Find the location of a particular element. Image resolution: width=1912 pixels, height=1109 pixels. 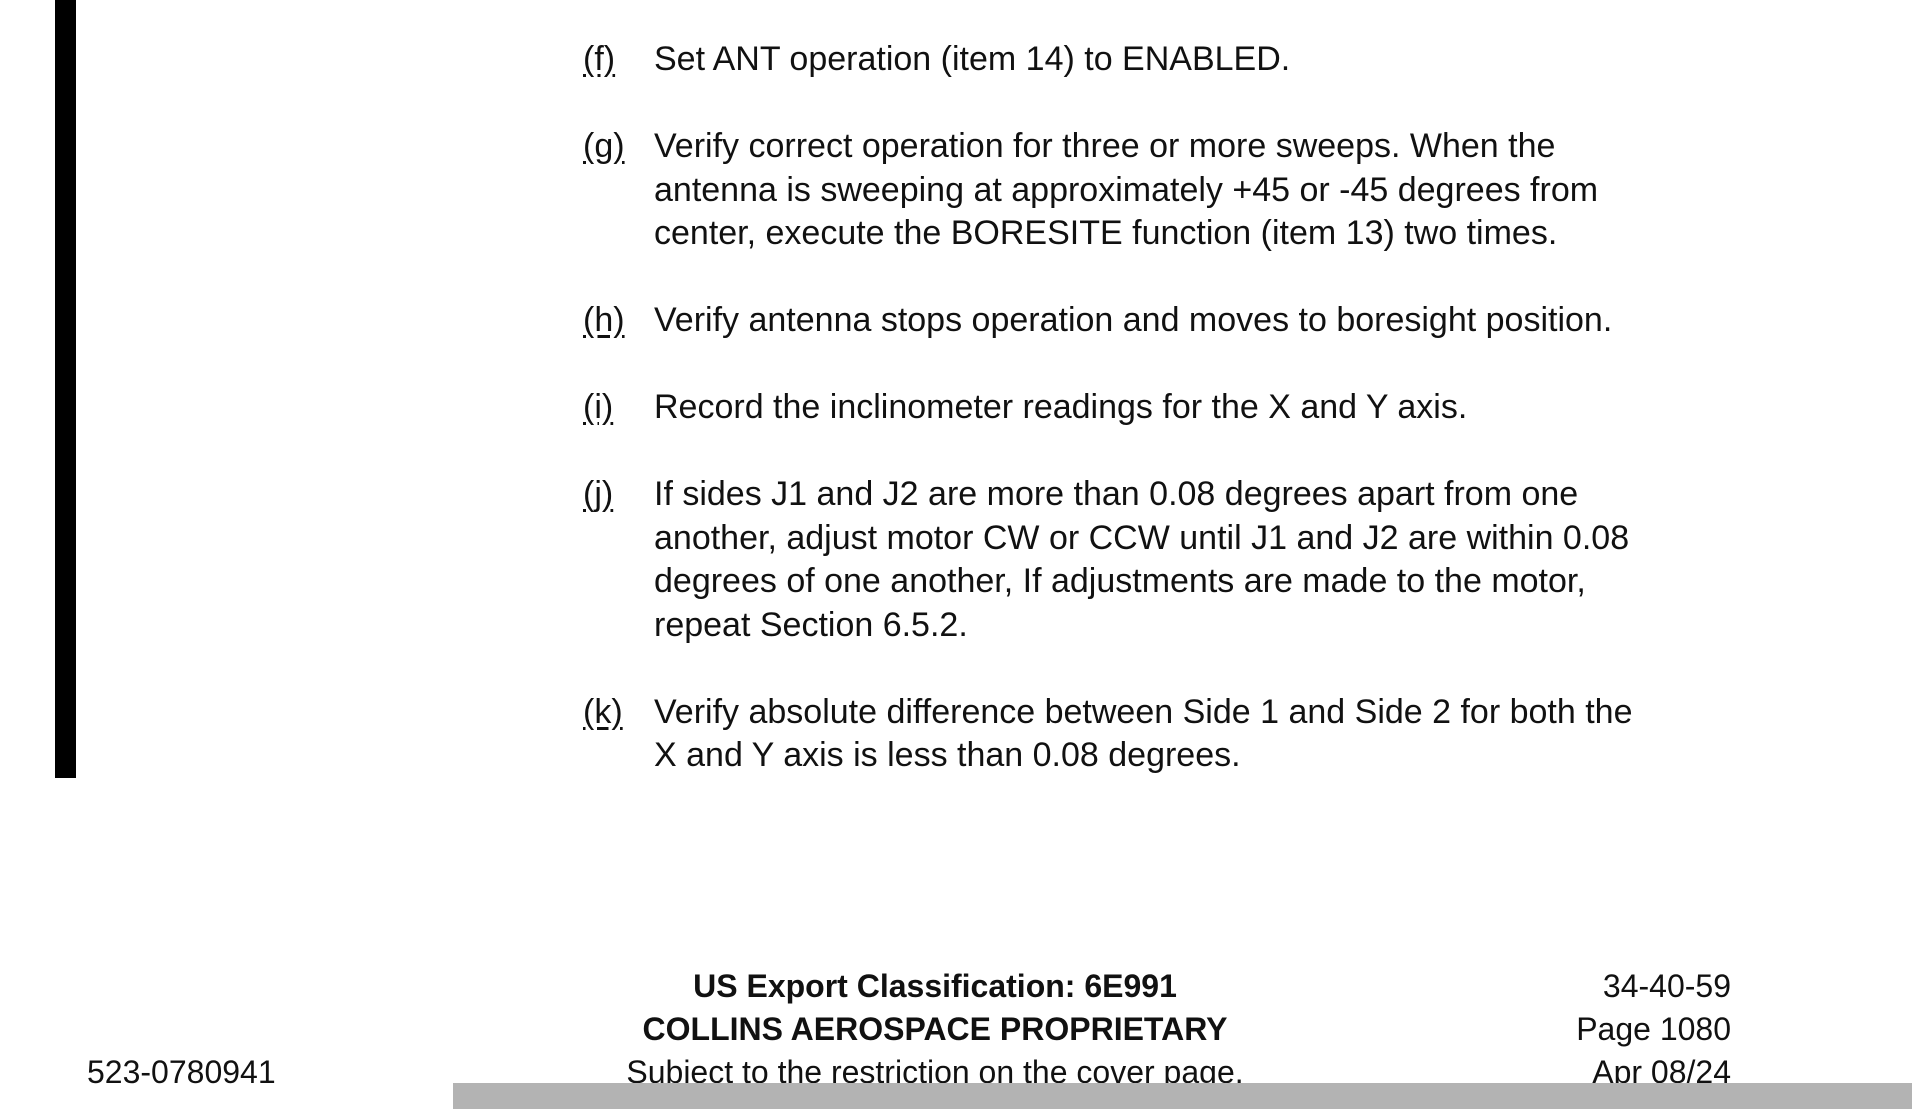

step-letter: (i) is located at coordinates (598, 407).